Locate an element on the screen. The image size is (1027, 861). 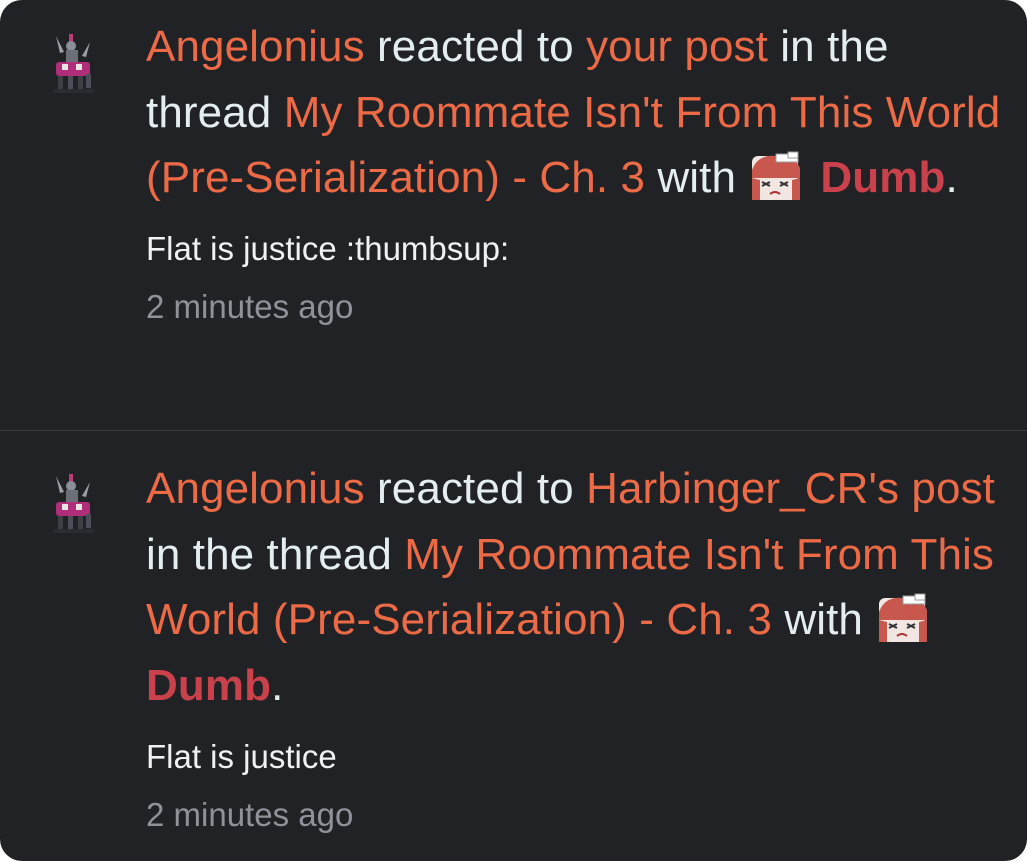
post-snippet: Flat is justice is located at coordinates (241, 756).